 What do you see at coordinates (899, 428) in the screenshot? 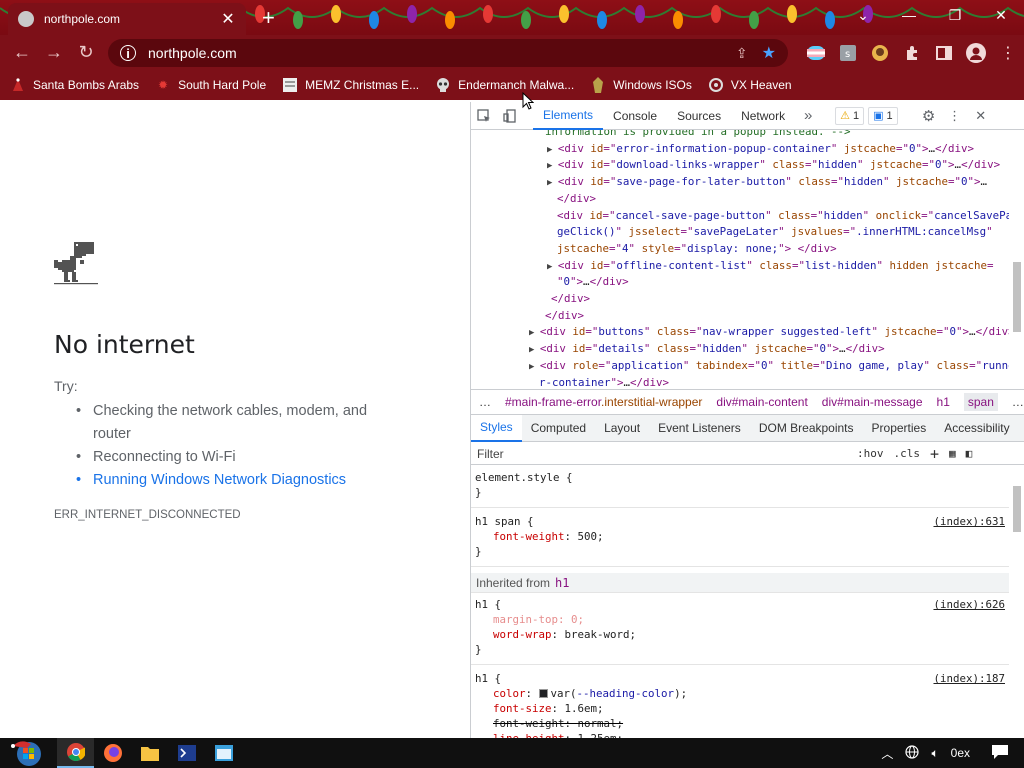
I see `styles-tab: Properties` at bounding box center [899, 428].